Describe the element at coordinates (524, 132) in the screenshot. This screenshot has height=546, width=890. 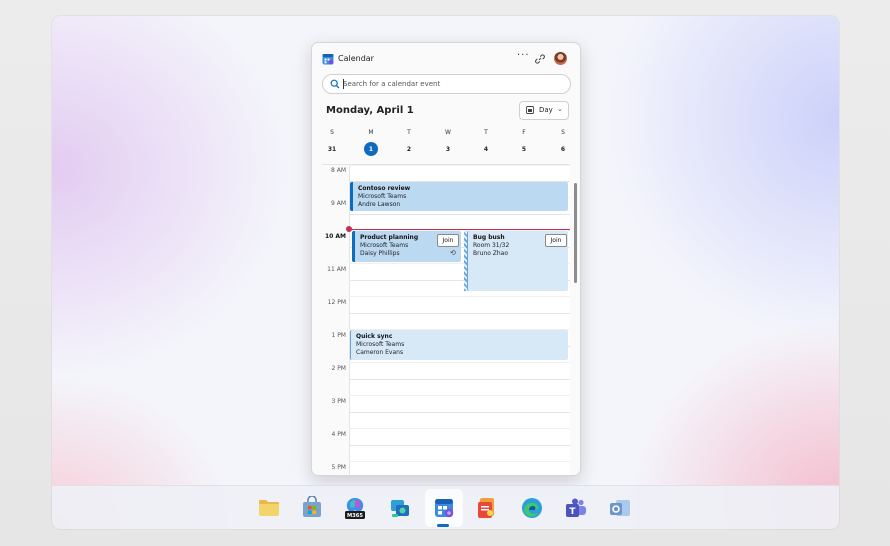
I see `weekday-letter: F` at that location.